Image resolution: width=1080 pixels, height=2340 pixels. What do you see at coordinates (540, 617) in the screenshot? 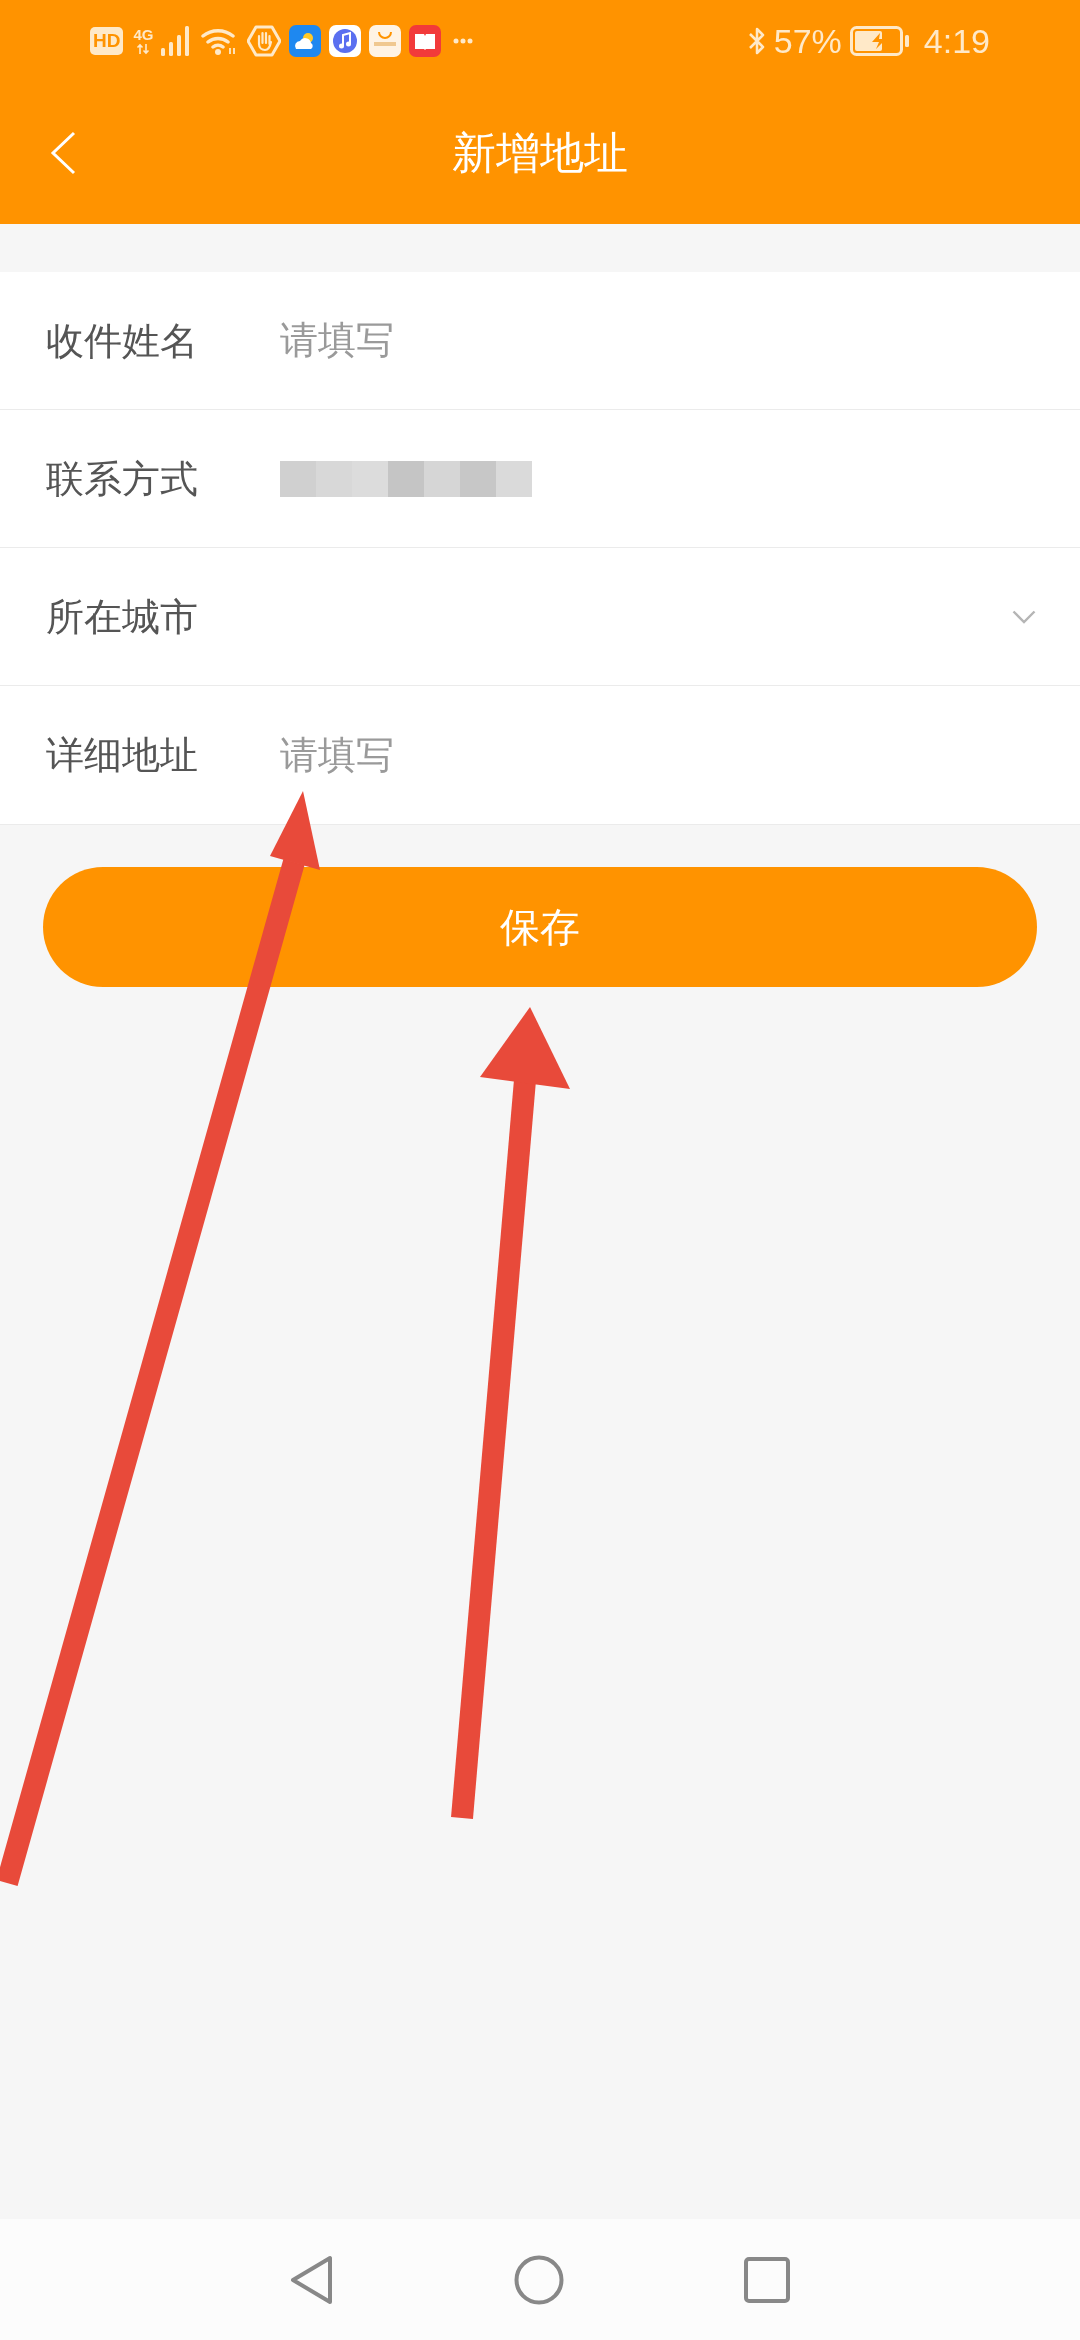
I see `city-select: 所在城市` at bounding box center [540, 617].